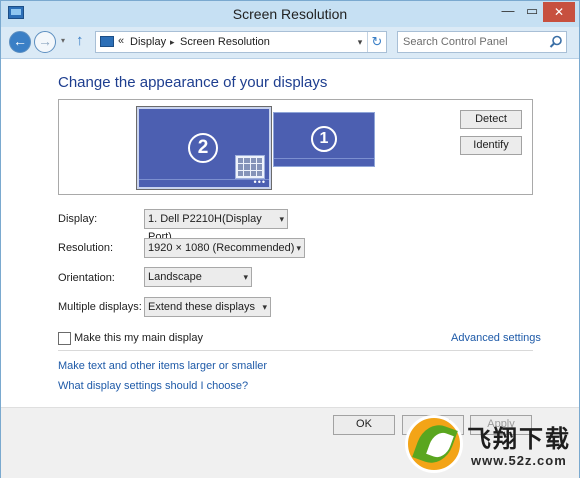 The width and height of the screenshot is (580, 478). Describe the element at coordinates (250, 167) in the screenshot. I see `display-grid-icon` at that location.